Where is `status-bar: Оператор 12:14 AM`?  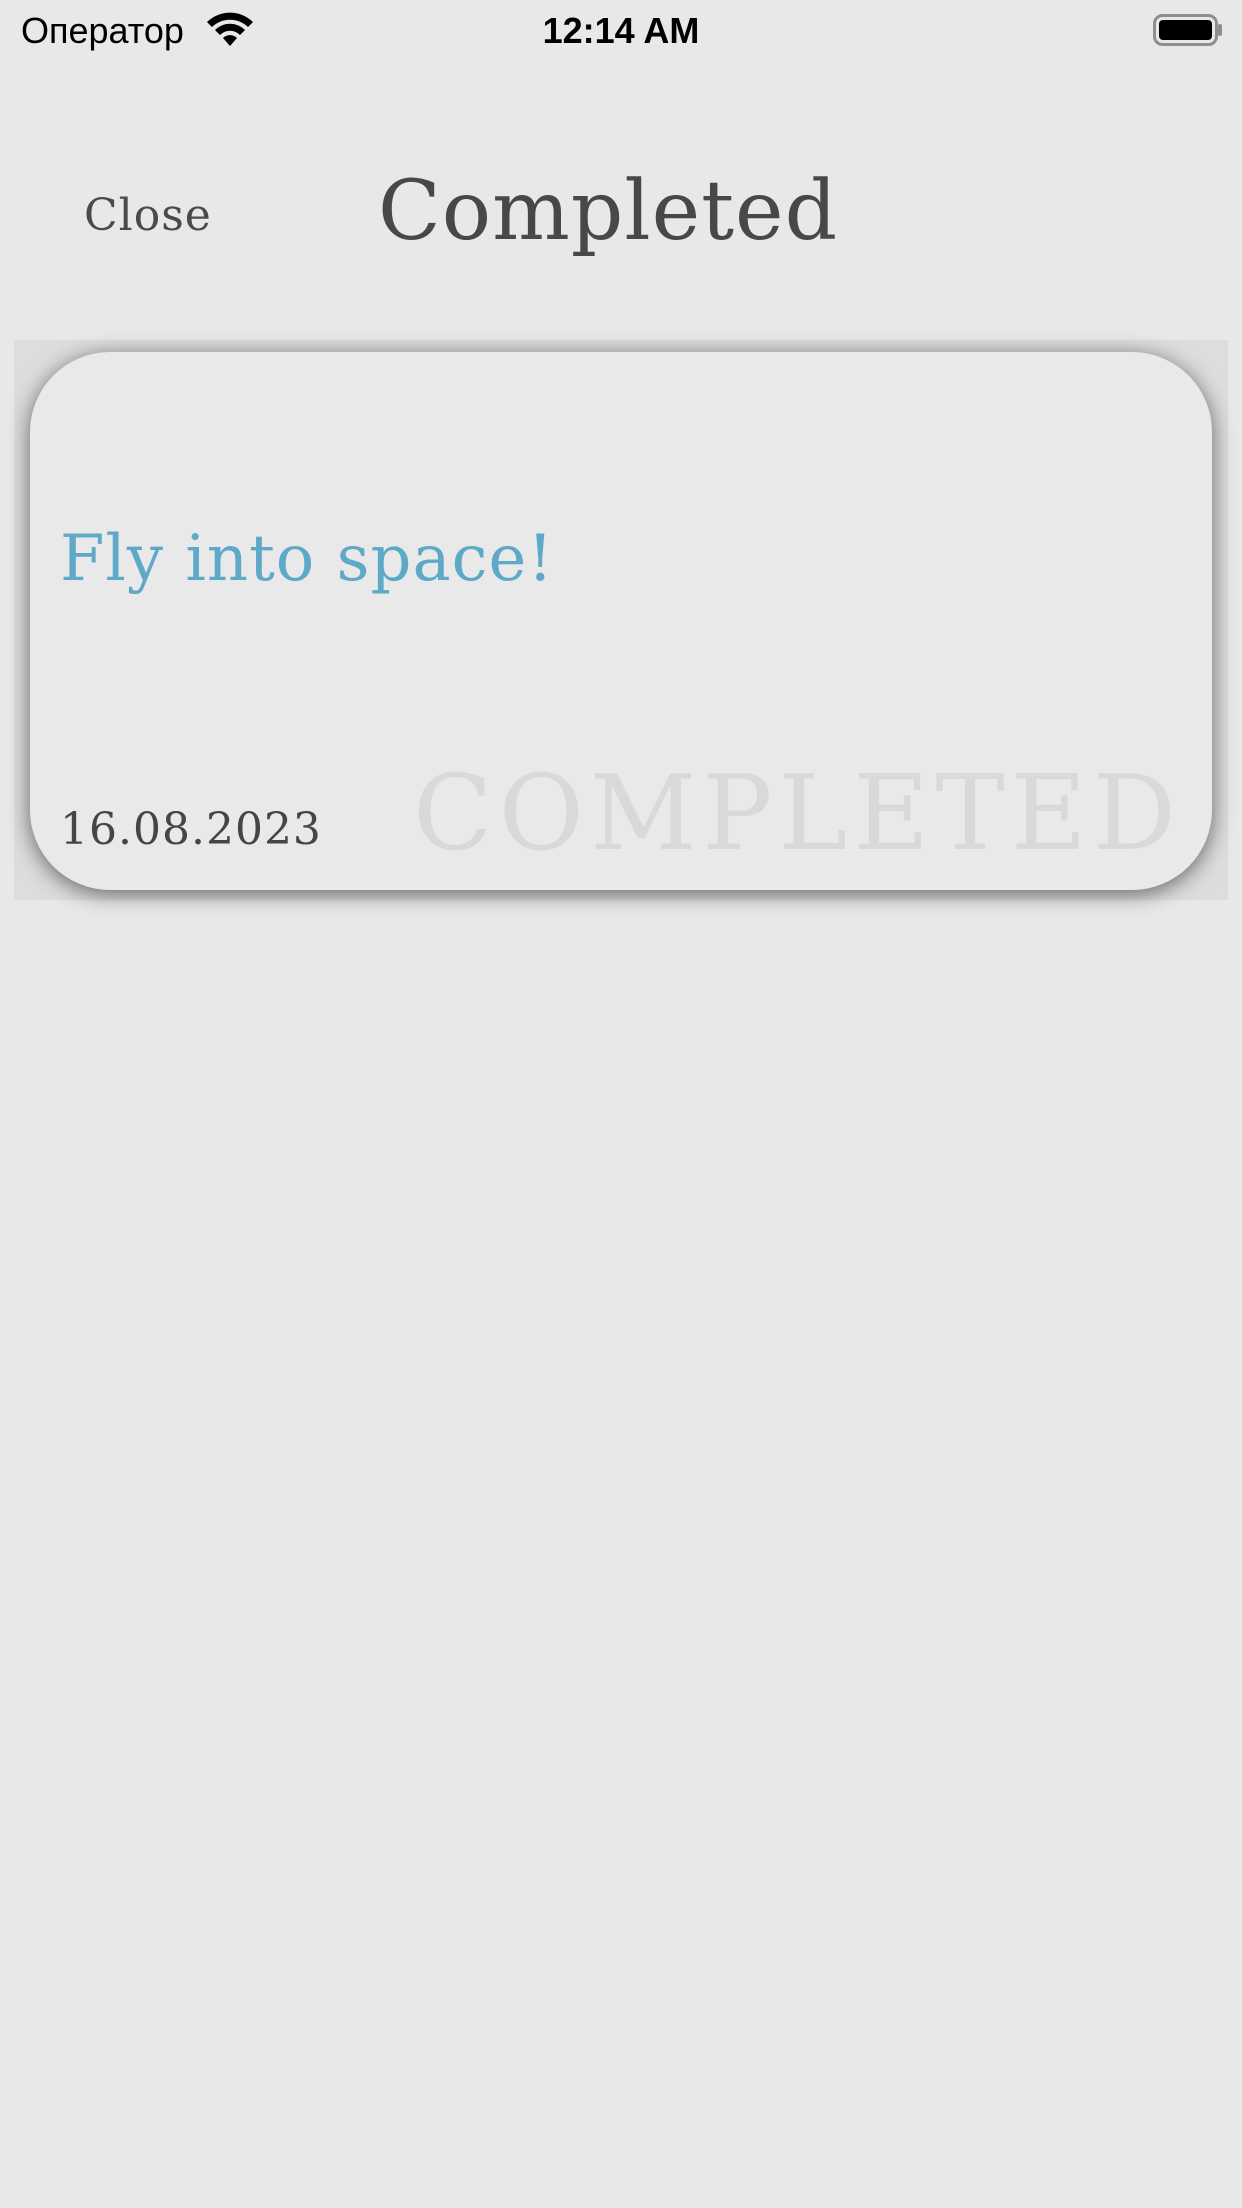
status-bar: Оператор 12:14 AM is located at coordinates (621, 31).